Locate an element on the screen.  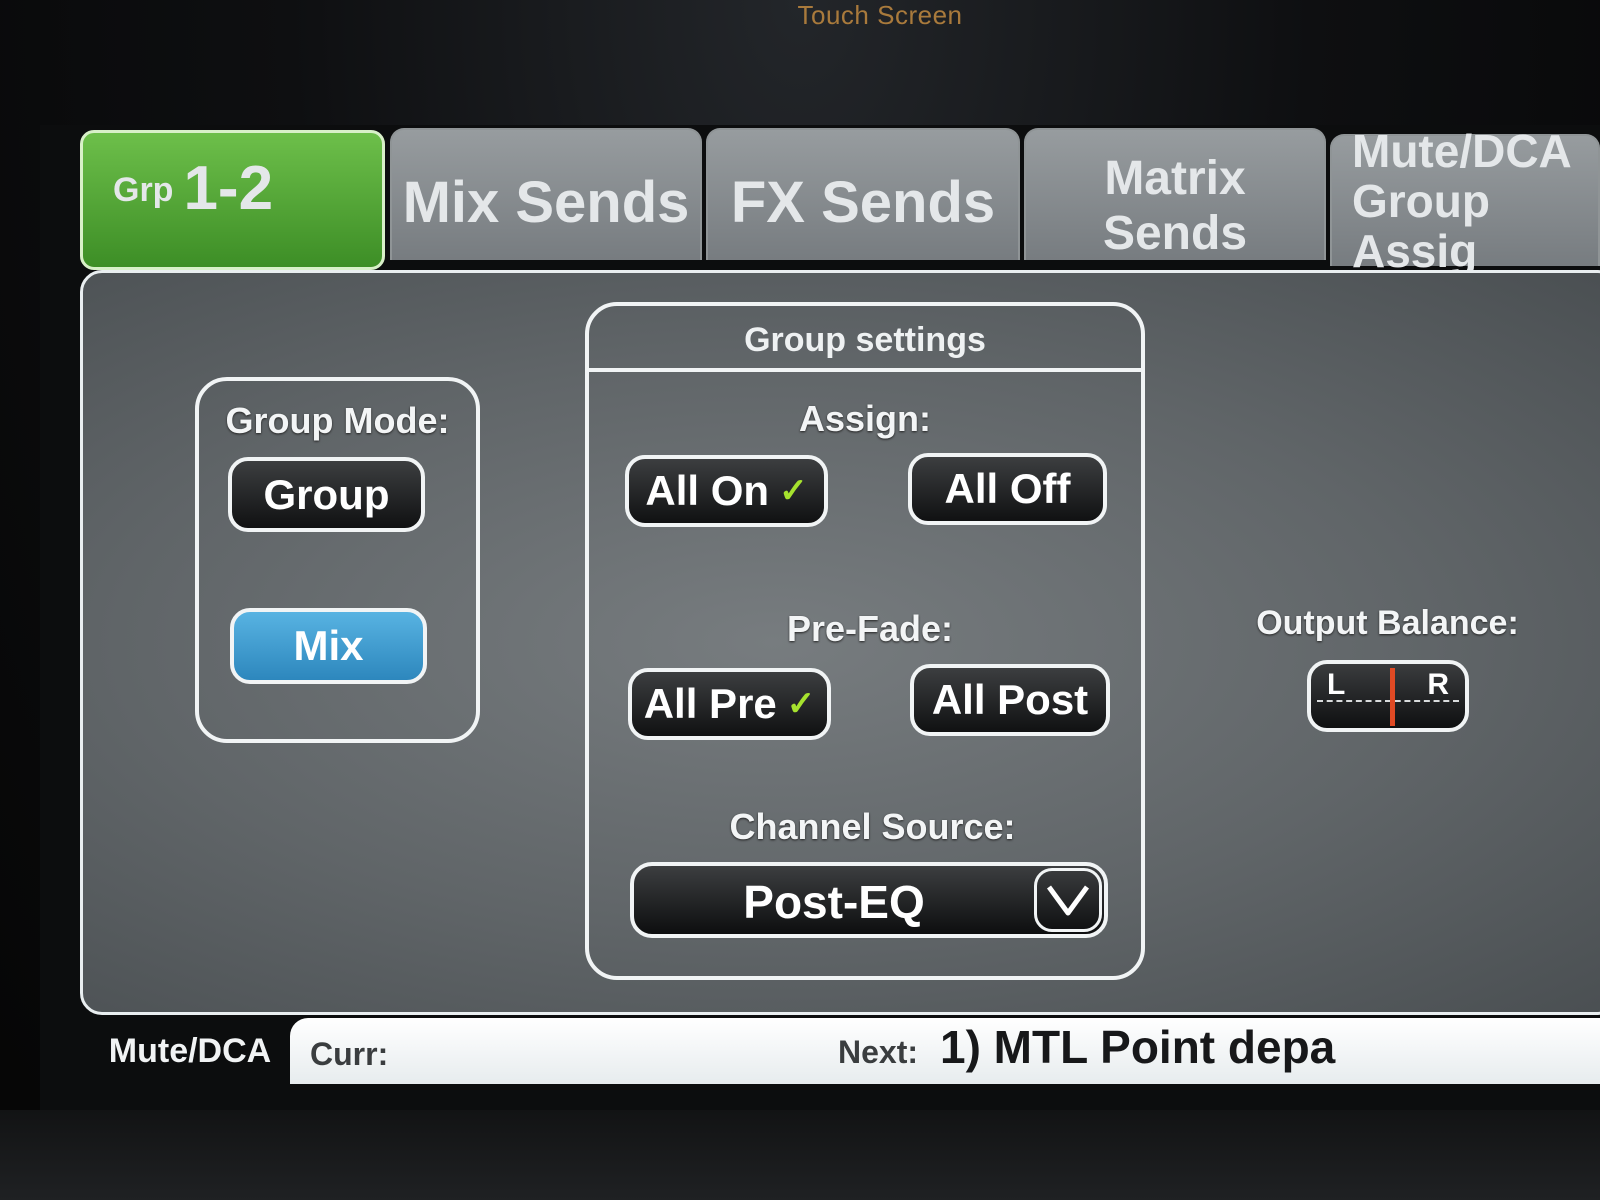
tab-fx-sends: FX Sends is located at coordinates (863, 194).